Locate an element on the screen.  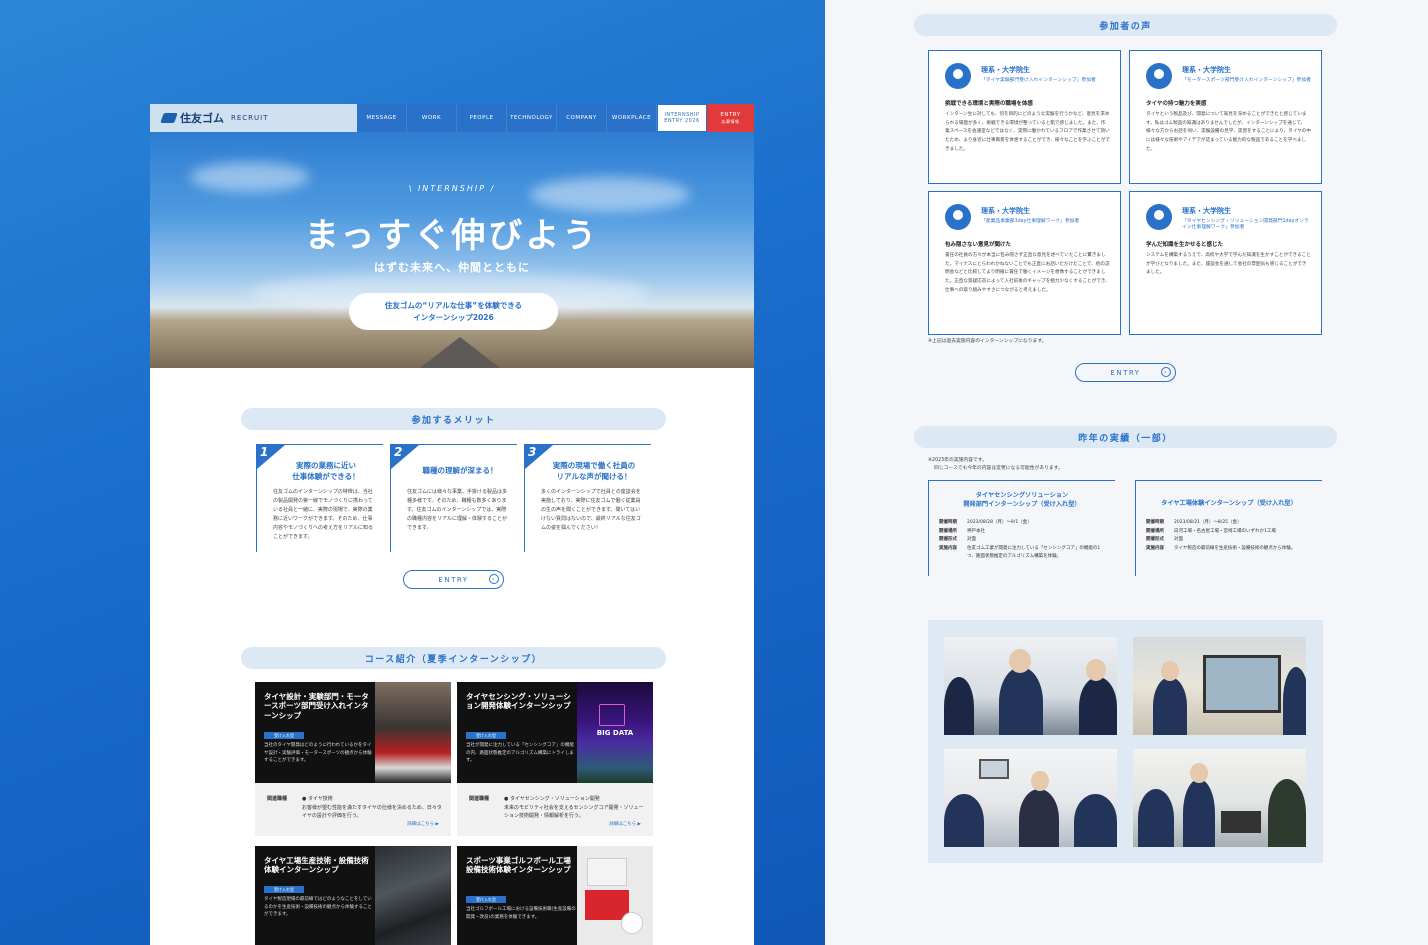
nav-entry-button: ENTRY 応募情報 is located at coordinates (730, 118).